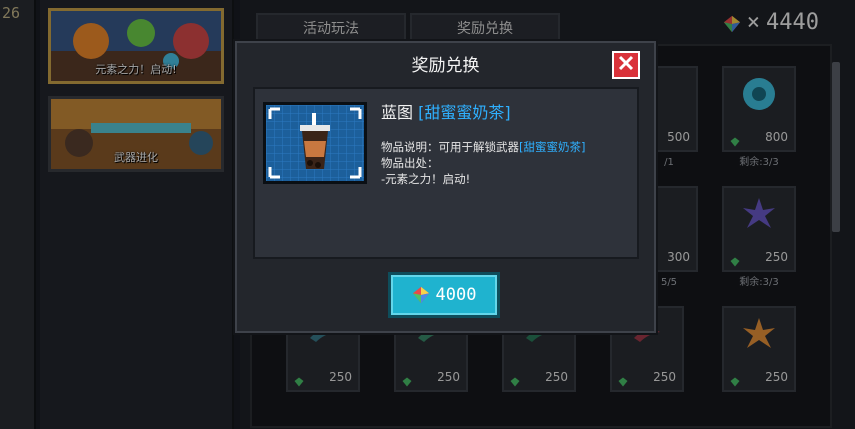 The image size is (855, 429). I want to click on item-name: 蓝图 [甜蜜蜜奶茶], so click(446, 111).